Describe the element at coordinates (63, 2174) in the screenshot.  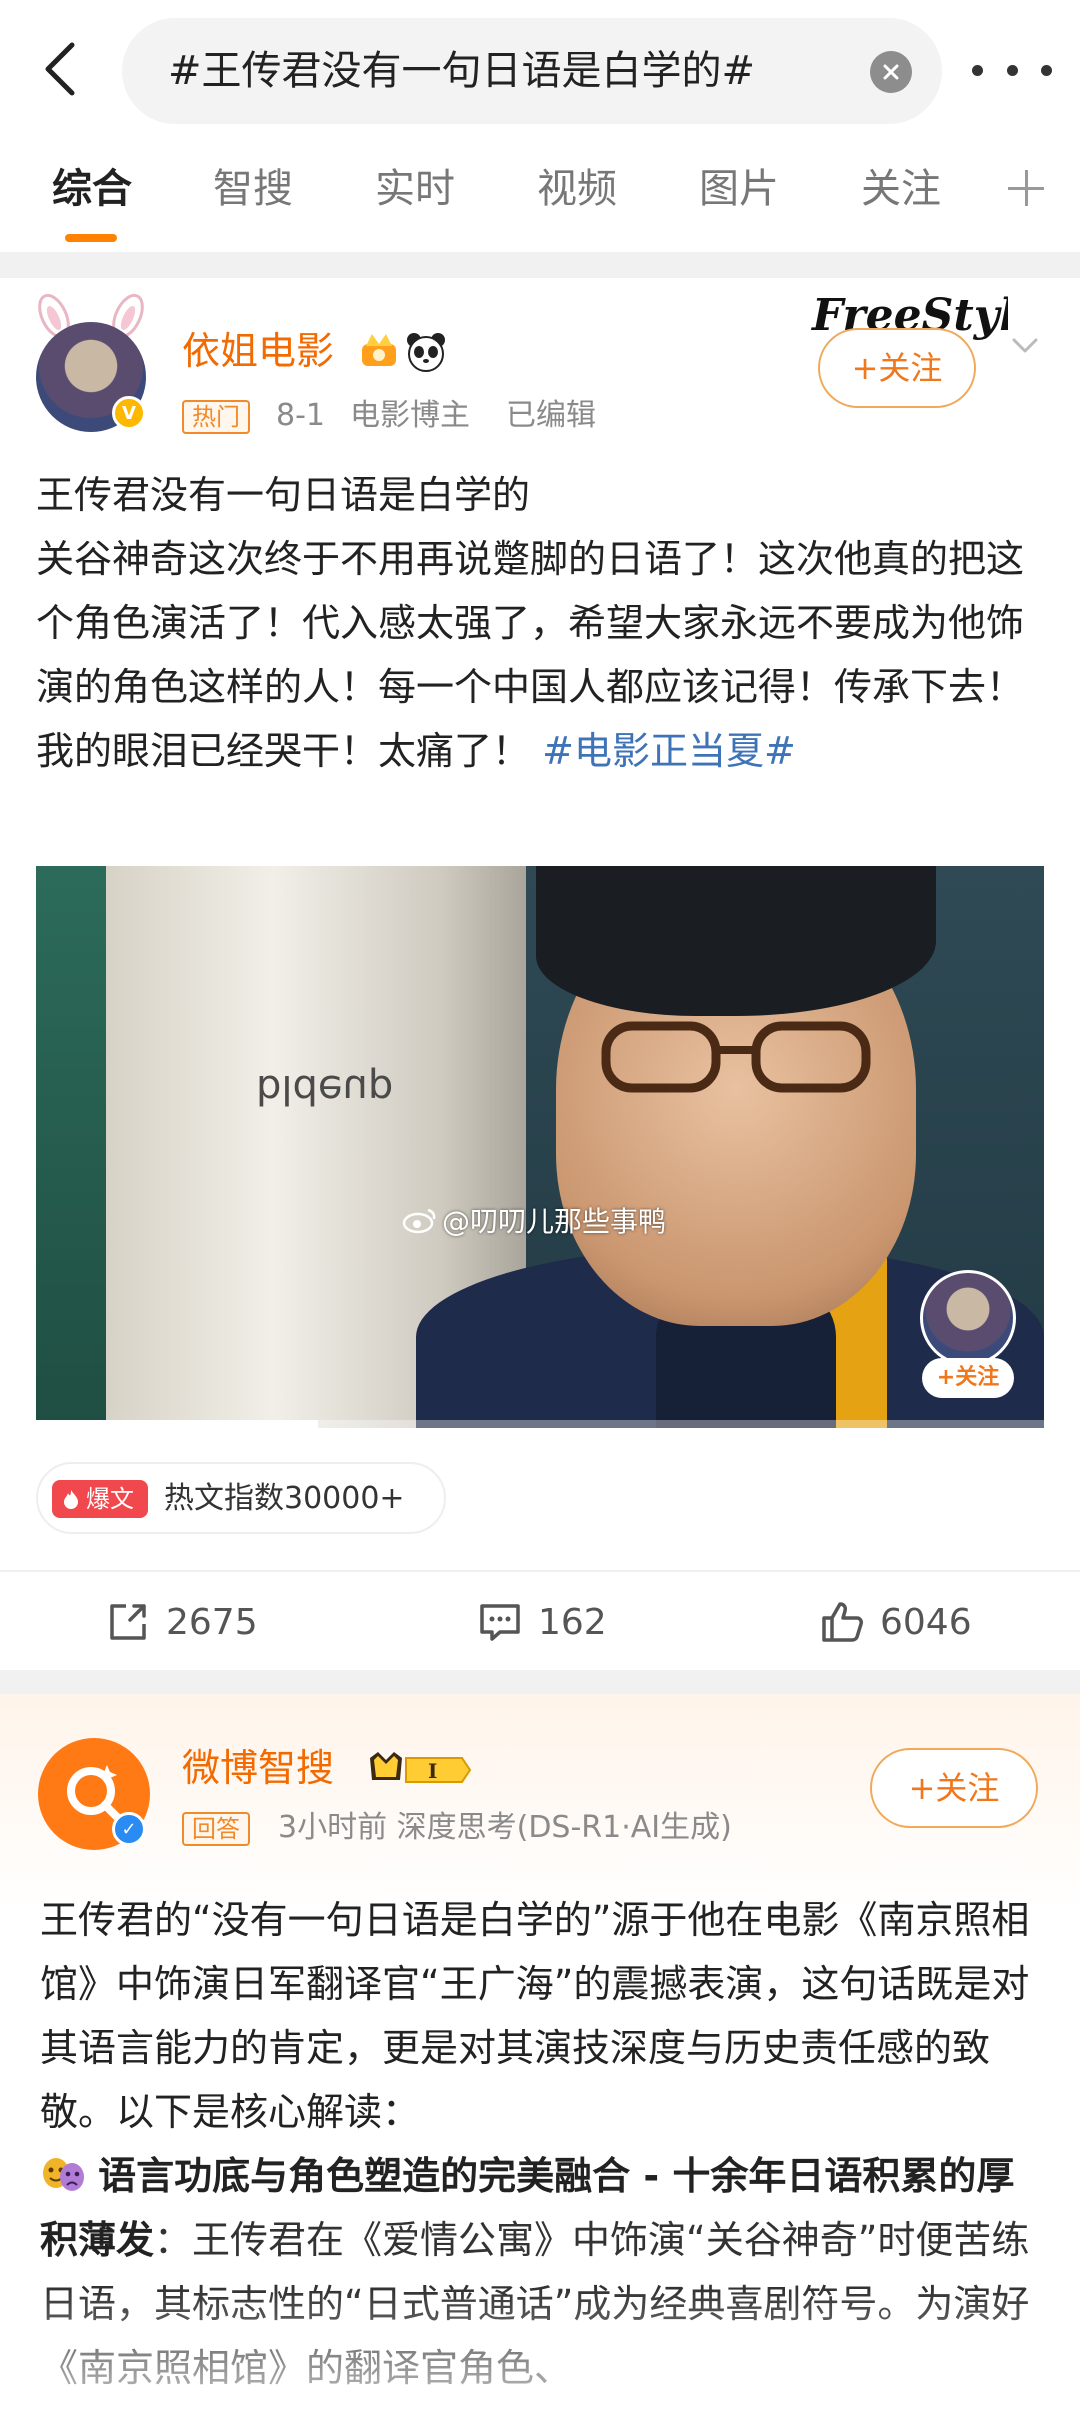
I see `theater-masks-icon` at that location.